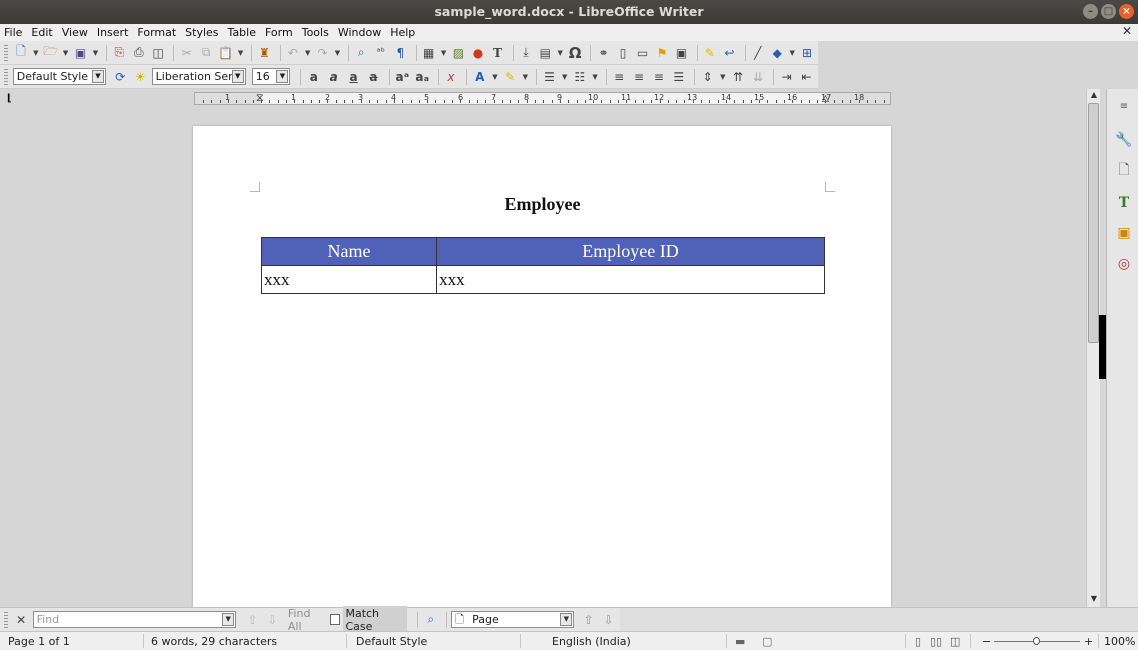 The height and width of the screenshot is (650, 1138). Describe the element at coordinates (1127, 31) in the screenshot. I see `close-document-icon: ✕` at that location.